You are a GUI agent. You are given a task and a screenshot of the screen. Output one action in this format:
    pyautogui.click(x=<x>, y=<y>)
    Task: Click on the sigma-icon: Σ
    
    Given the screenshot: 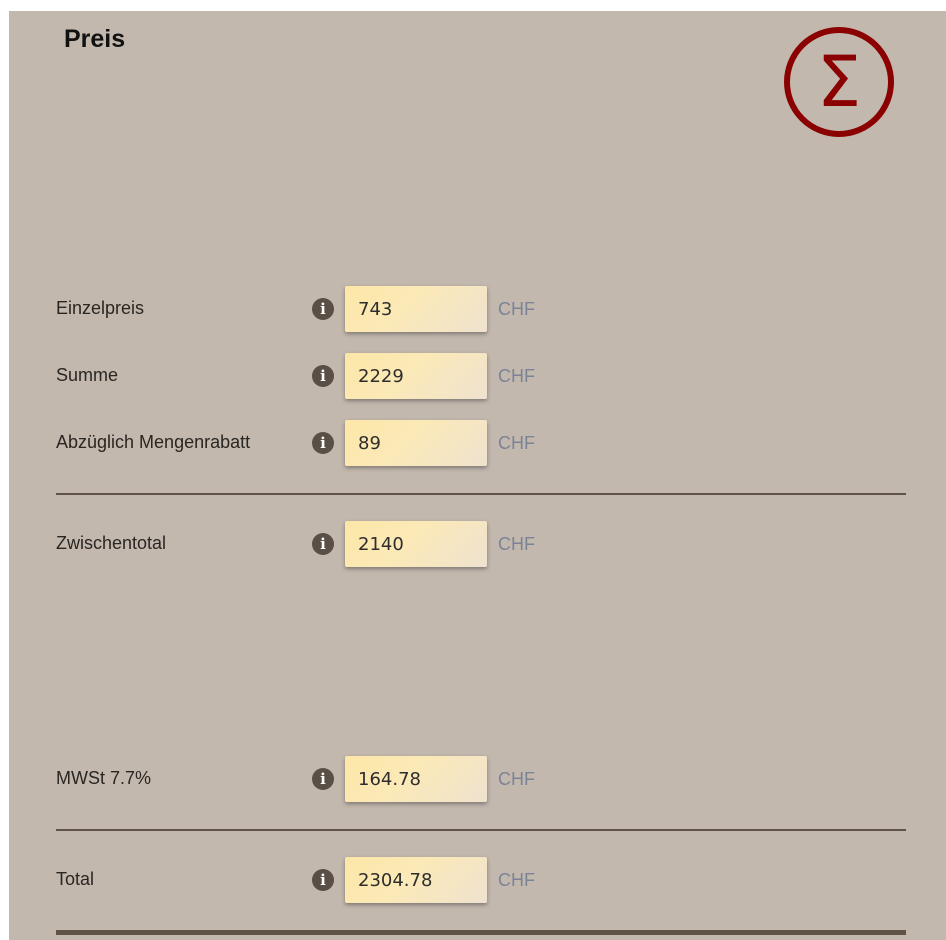 What is the action you would take?
    pyautogui.click(x=839, y=82)
    